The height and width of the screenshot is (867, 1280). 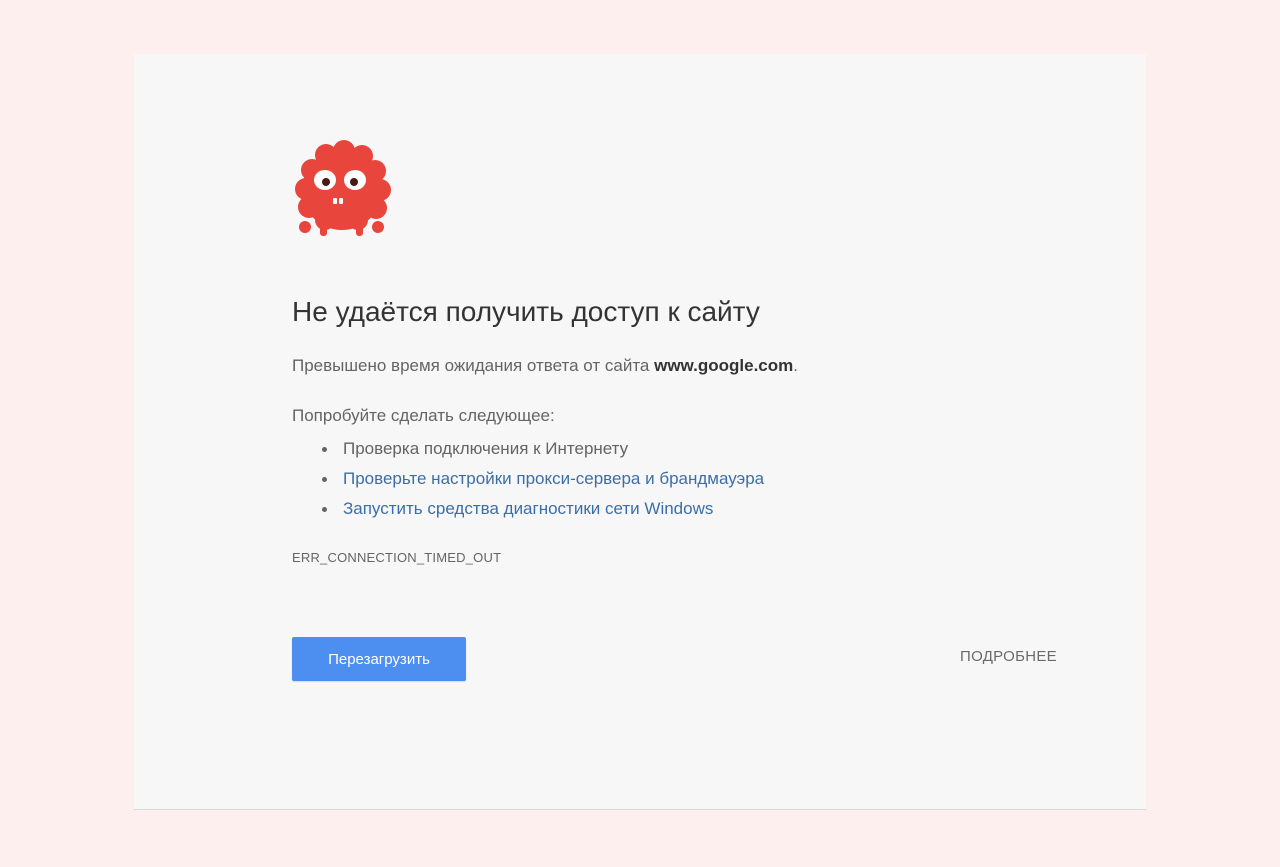 I want to click on error-host: www.google.com, so click(x=724, y=365).